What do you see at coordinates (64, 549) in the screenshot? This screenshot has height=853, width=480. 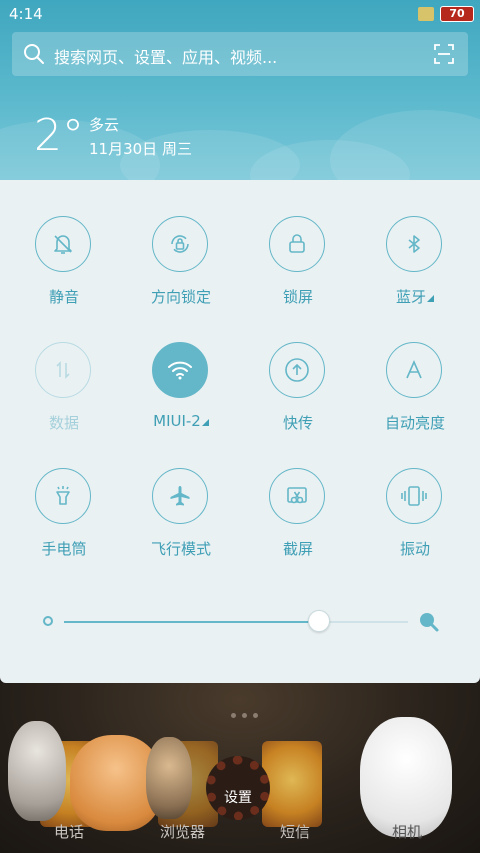 I see `toggle-label: 手电筒` at bounding box center [64, 549].